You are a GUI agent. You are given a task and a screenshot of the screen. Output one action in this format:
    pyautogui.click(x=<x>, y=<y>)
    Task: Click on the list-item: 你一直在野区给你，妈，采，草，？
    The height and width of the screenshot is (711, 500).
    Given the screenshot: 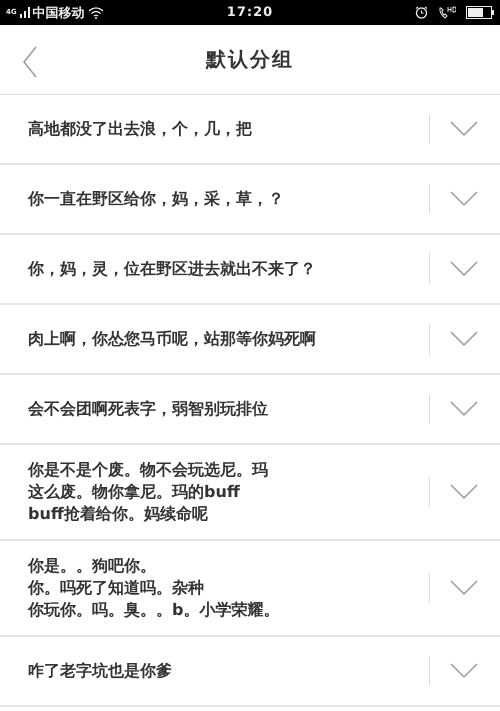 What is the action you would take?
    pyautogui.click(x=250, y=200)
    